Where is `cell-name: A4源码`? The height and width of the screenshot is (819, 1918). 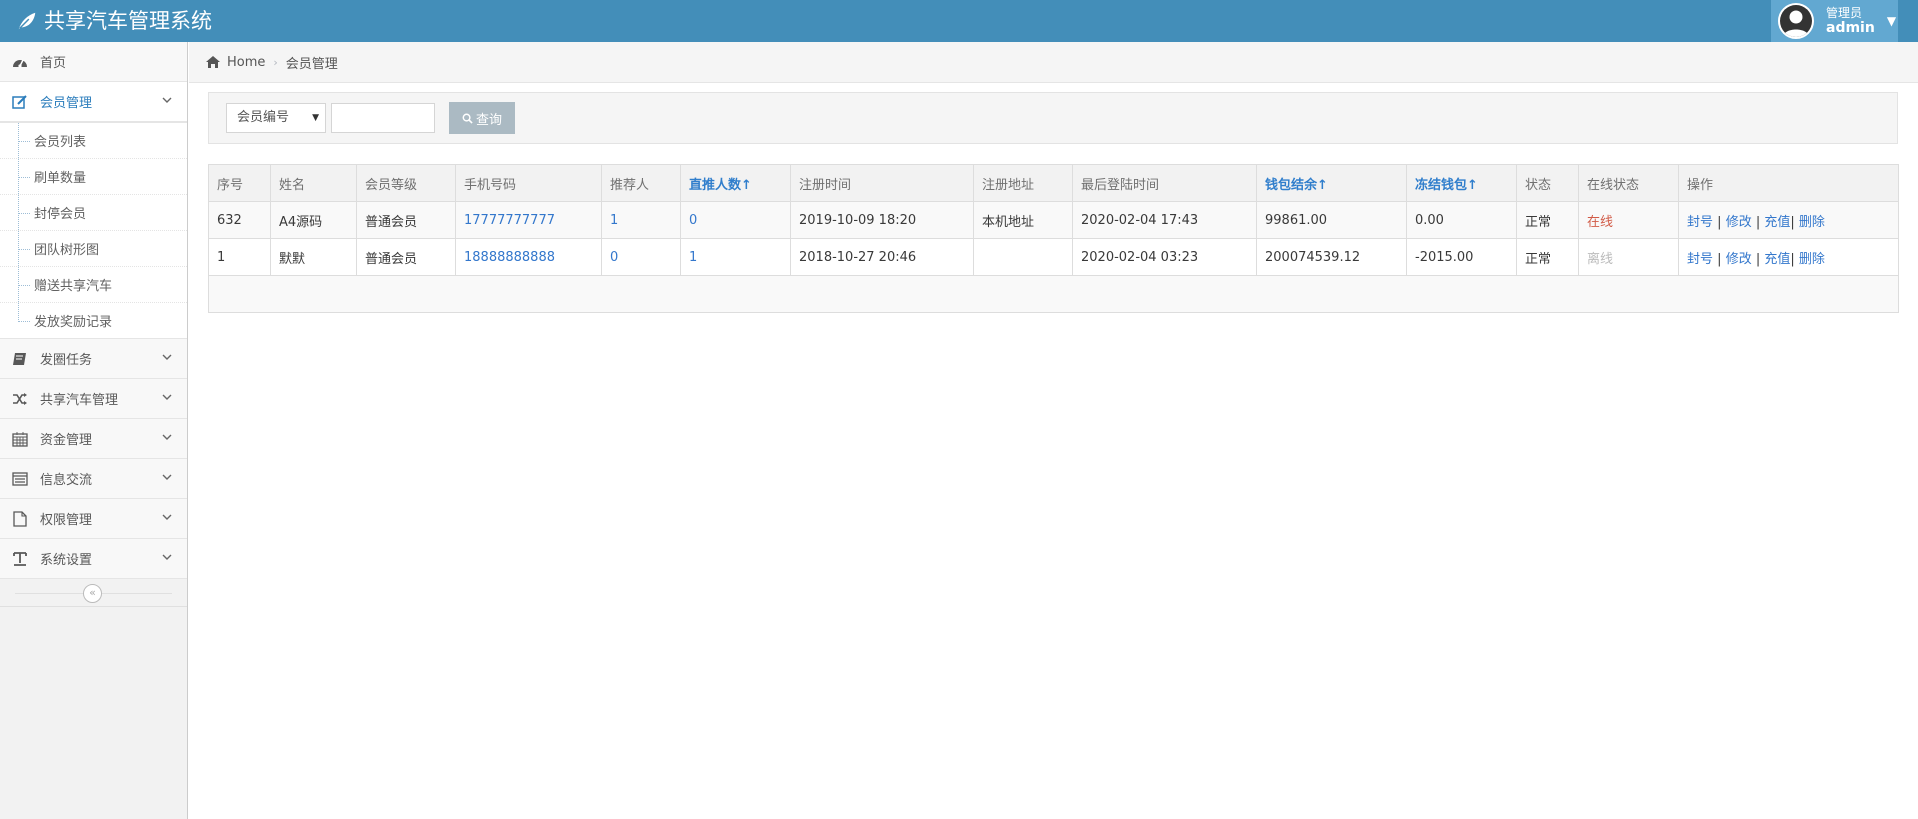 cell-name: A4源码 is located at coordinates (313, 220).